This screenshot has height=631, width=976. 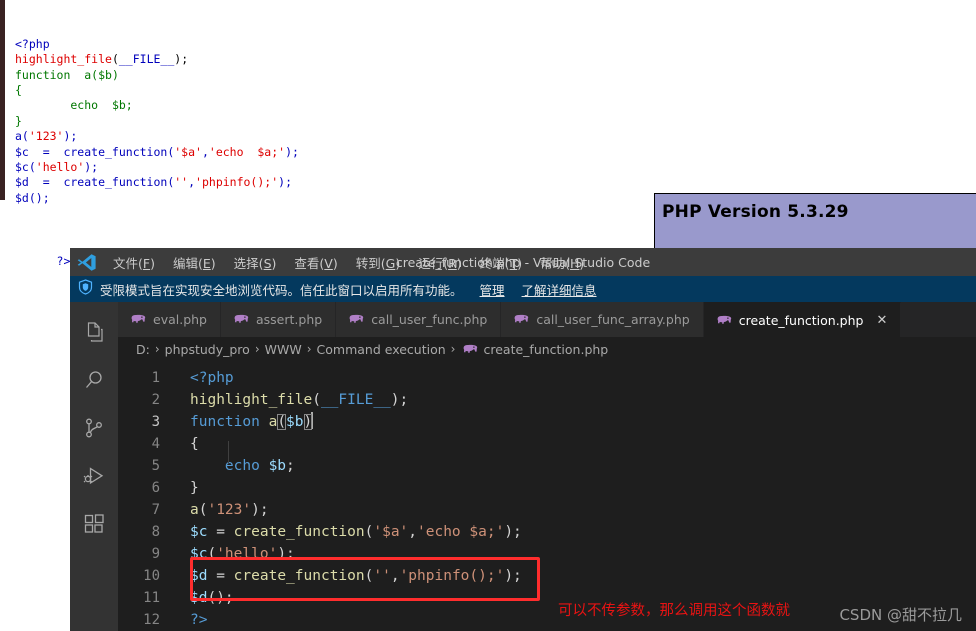 What do you see at coordinates (547, 532) in the screenshot?
I see `code-line: 8 $c = create_function('$a','echo $a;');` at bounding box center [547, 532].